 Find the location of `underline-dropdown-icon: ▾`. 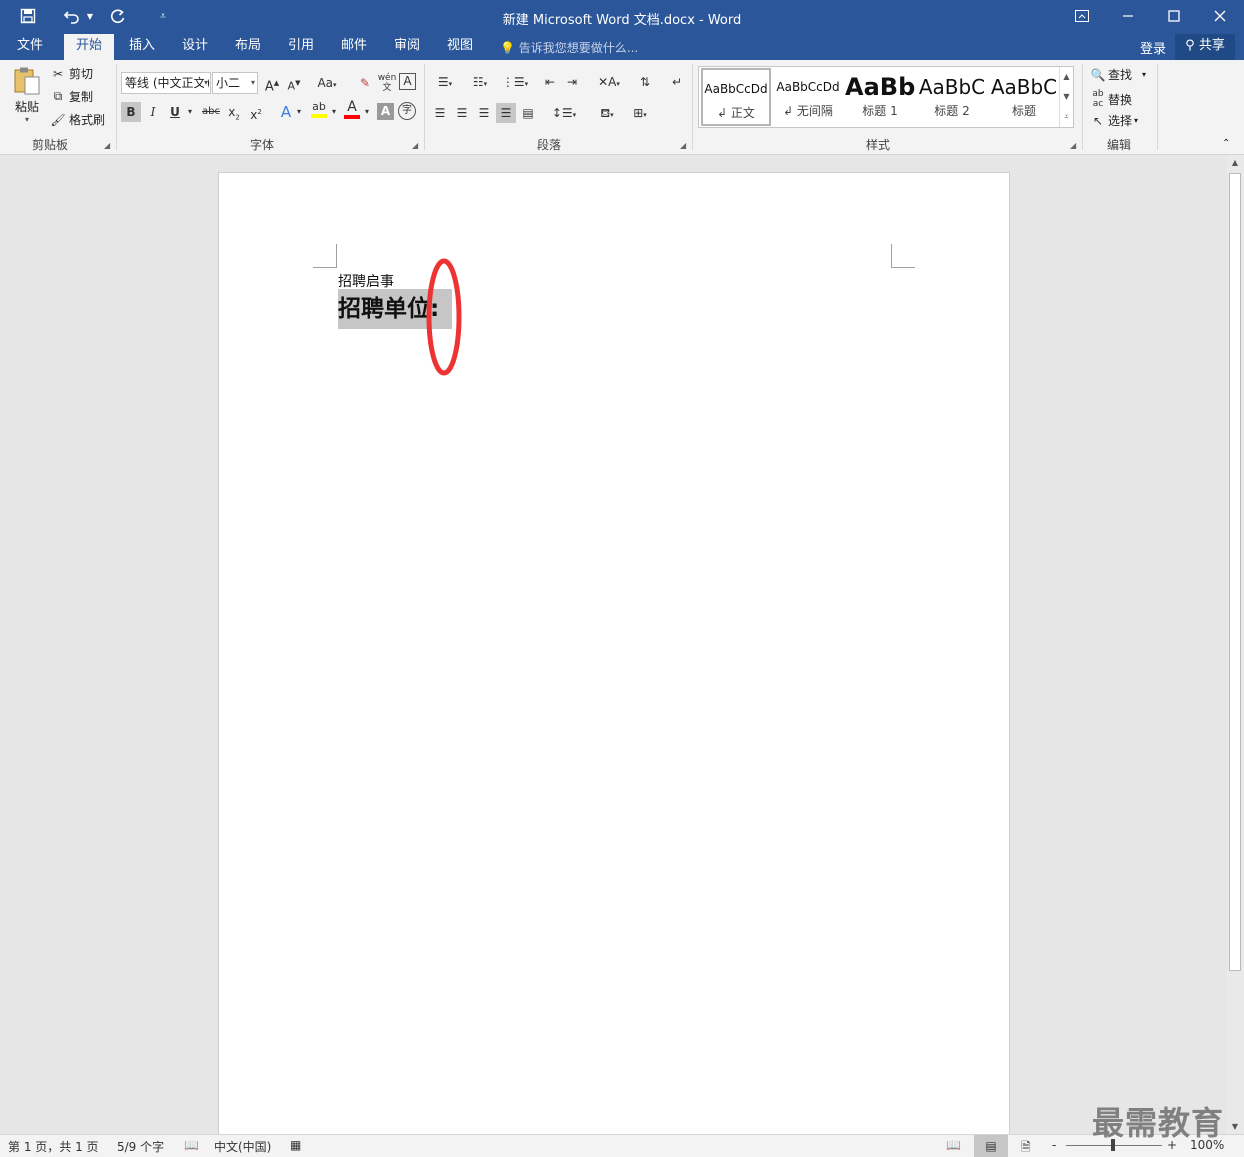

underline-dropdown-icon: ▾ is located at coordinates (190, 112).